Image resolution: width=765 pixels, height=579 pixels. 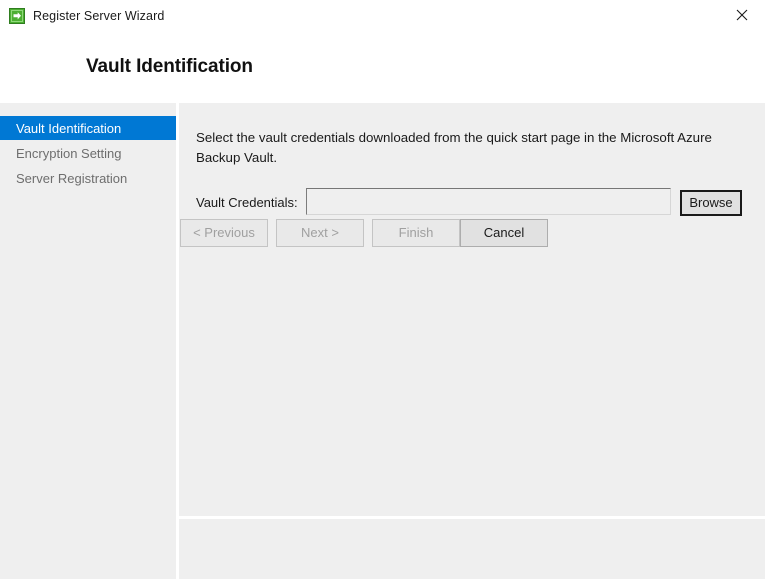 I want to click on header: Vault Identification, so click(x=382, y=67).